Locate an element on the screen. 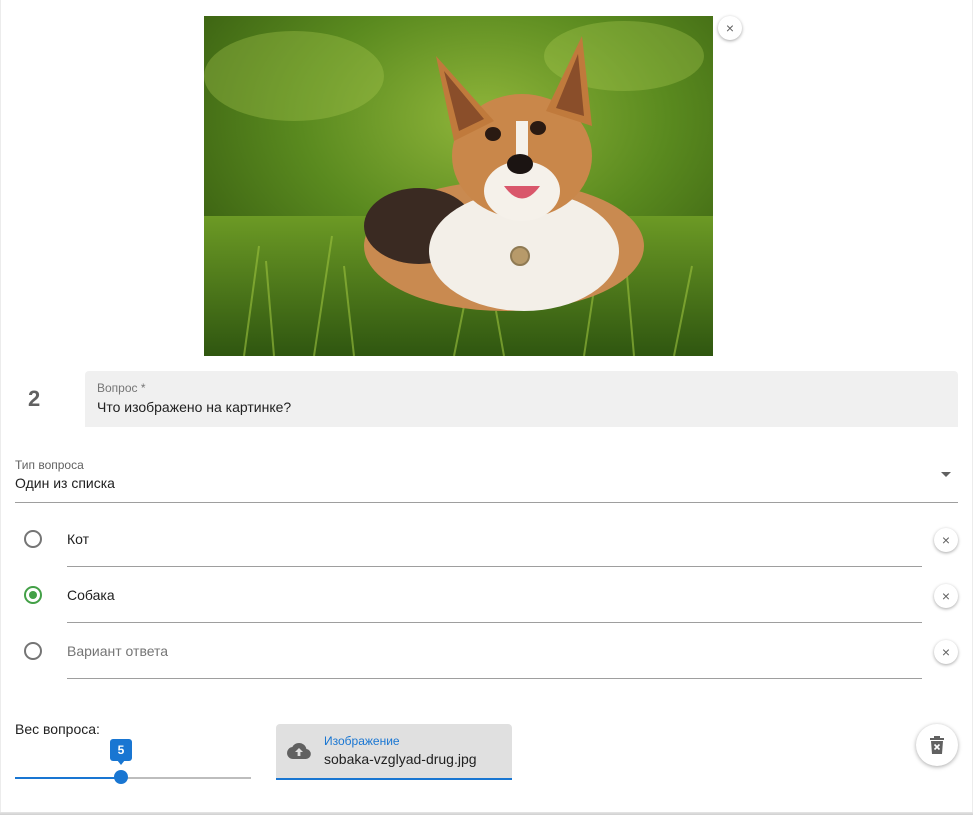 This screenshot has height=815, width=973. card-left-edge is located at coordinates (0, 407).